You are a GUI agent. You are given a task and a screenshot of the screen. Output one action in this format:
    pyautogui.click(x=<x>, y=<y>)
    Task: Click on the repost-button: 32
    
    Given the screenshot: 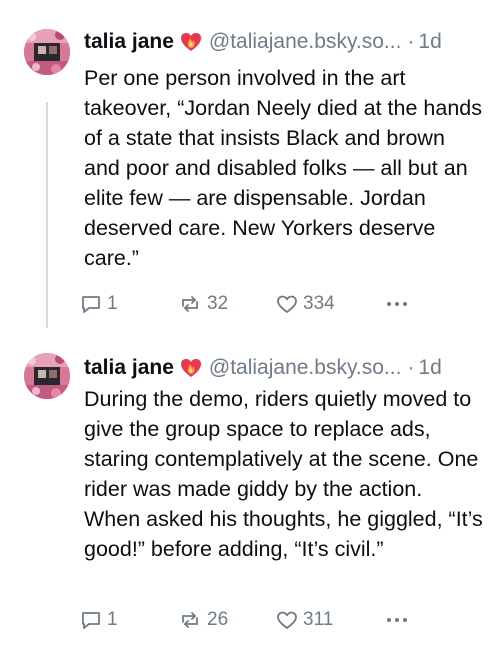 What is the action you would take?
    pyautogui.click(x=227, y=304)
    